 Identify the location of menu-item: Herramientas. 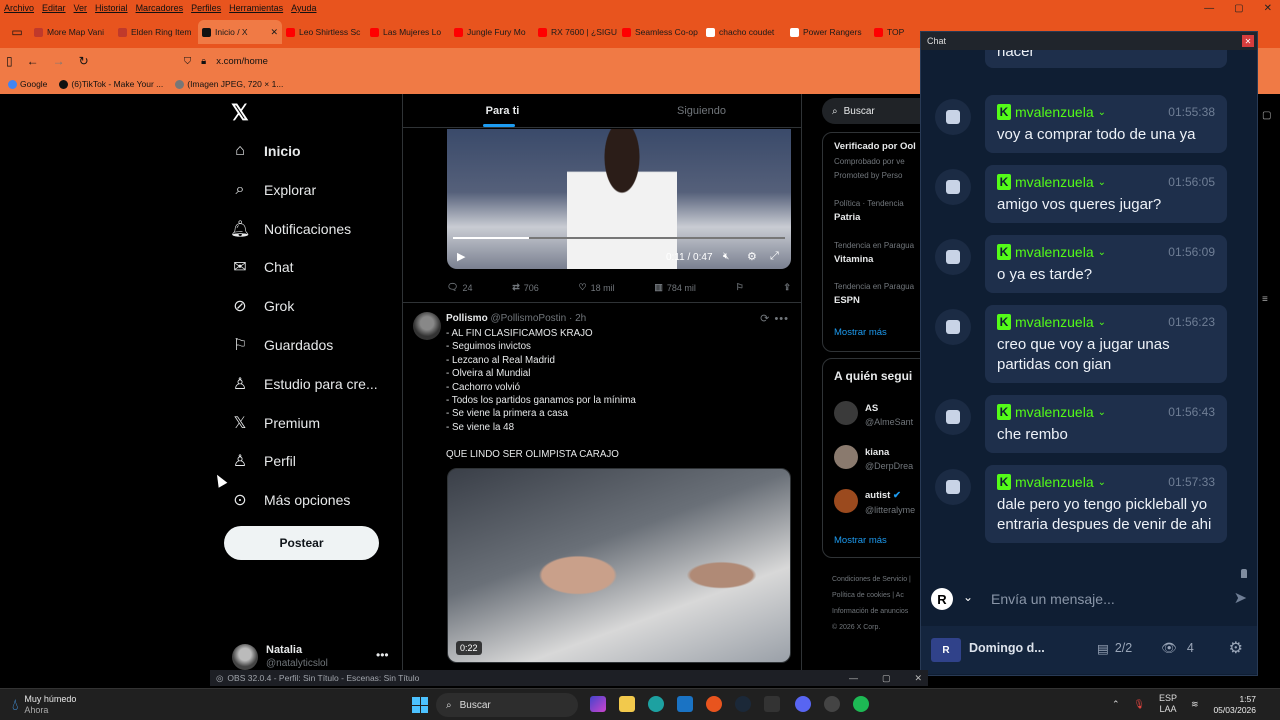
(256, 8).